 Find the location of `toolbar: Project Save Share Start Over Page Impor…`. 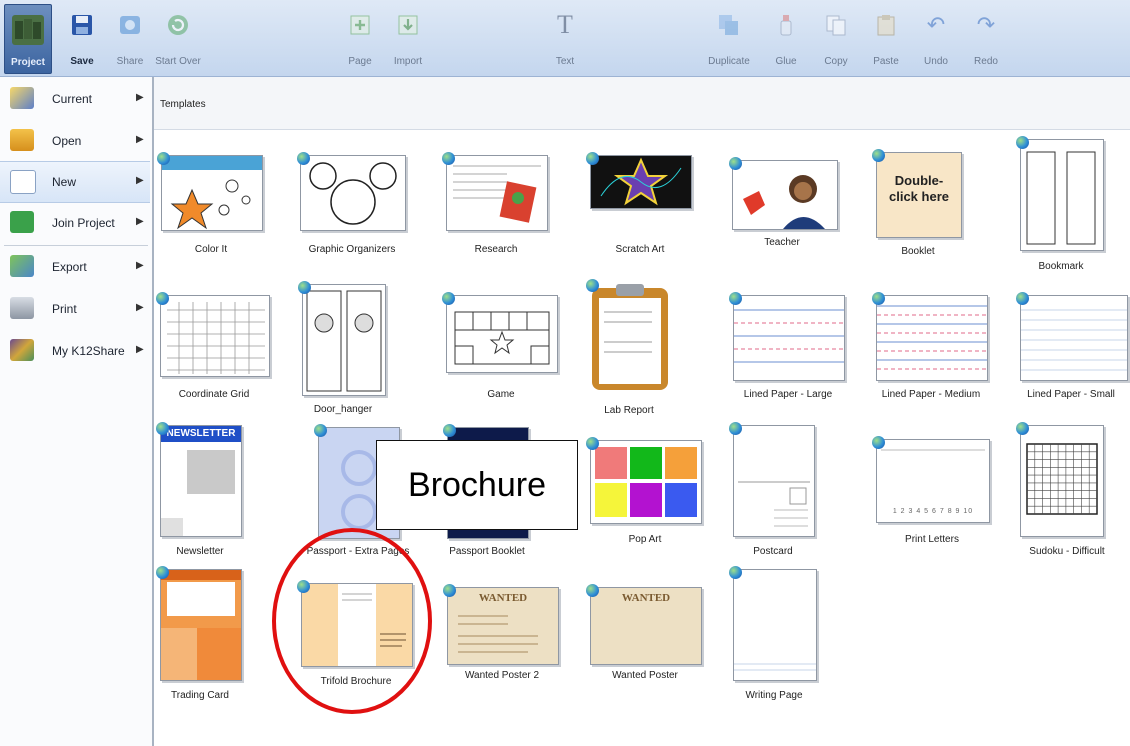

toolbar: Project Save Share Start Over Page Impor… is located at coordinates (565, 38).